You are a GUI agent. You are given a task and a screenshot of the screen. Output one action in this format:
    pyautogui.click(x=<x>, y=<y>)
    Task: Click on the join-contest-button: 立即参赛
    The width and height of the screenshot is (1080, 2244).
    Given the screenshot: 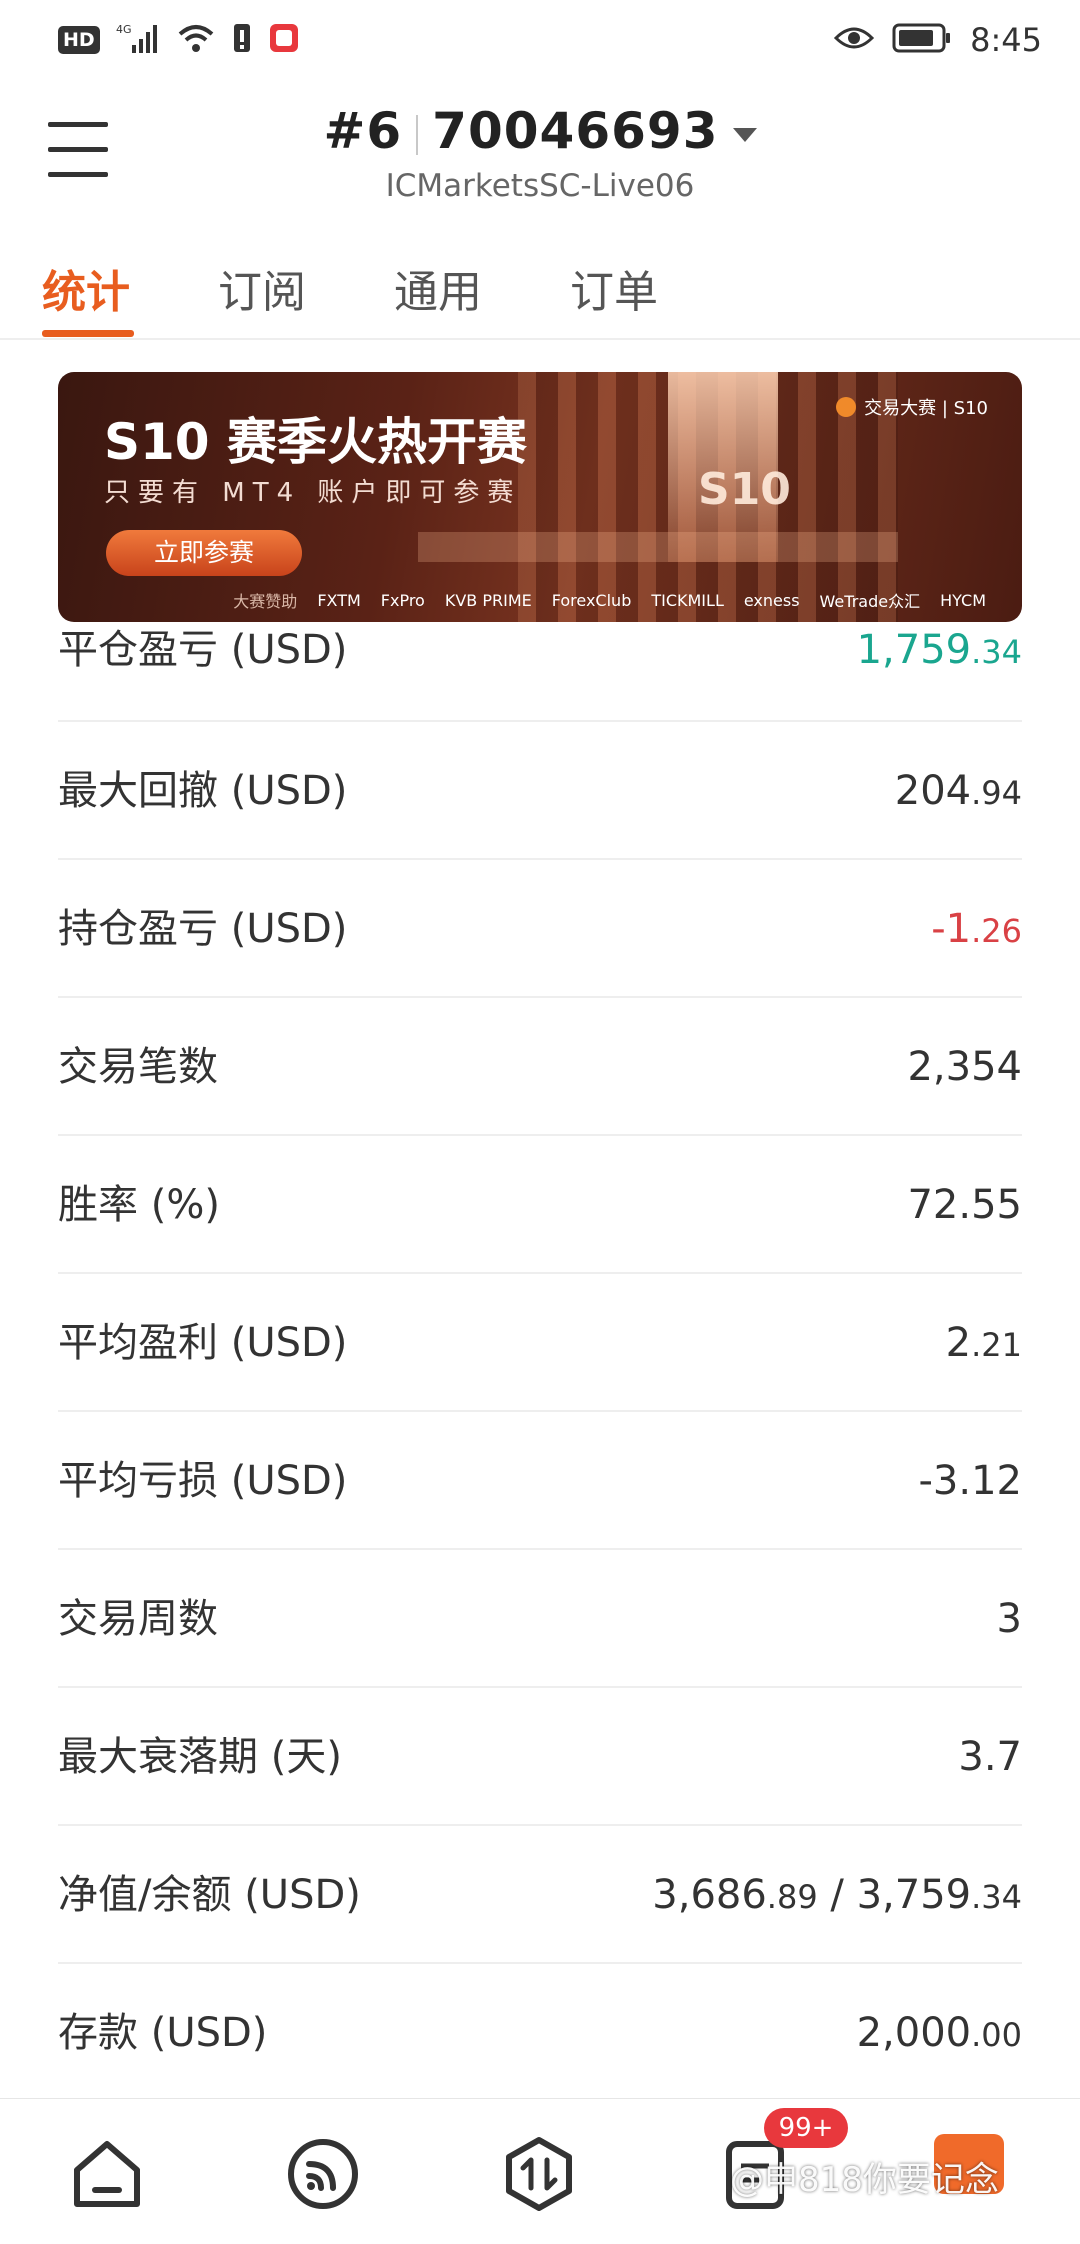 What is the action you would take?
    pyautogui.click(x=204, y=553)
    